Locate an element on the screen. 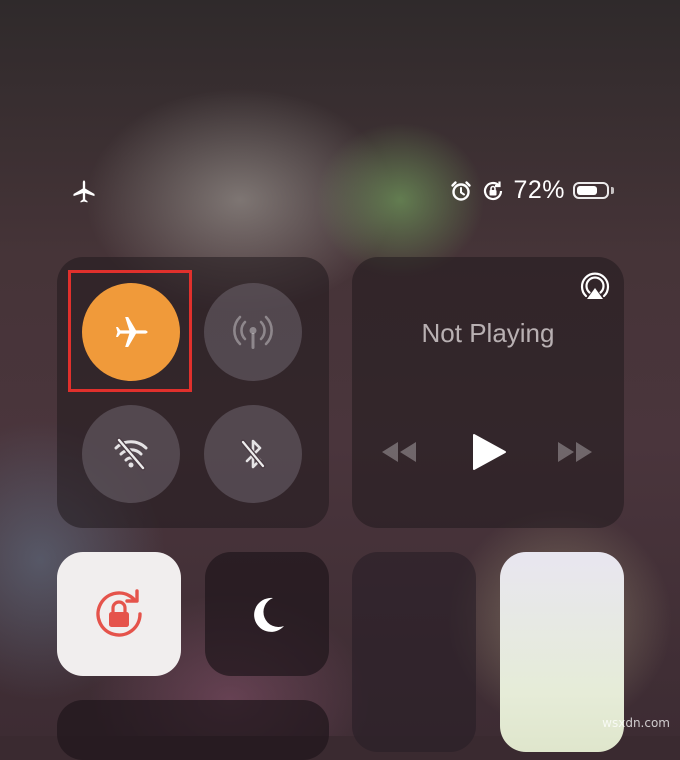  now-playing-title: Not Playing is located at coordinates (488, 333).